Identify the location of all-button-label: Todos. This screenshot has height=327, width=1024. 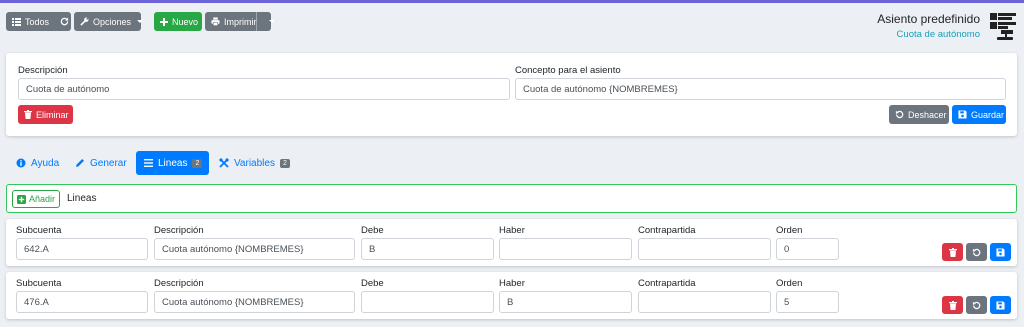
(37, 21).